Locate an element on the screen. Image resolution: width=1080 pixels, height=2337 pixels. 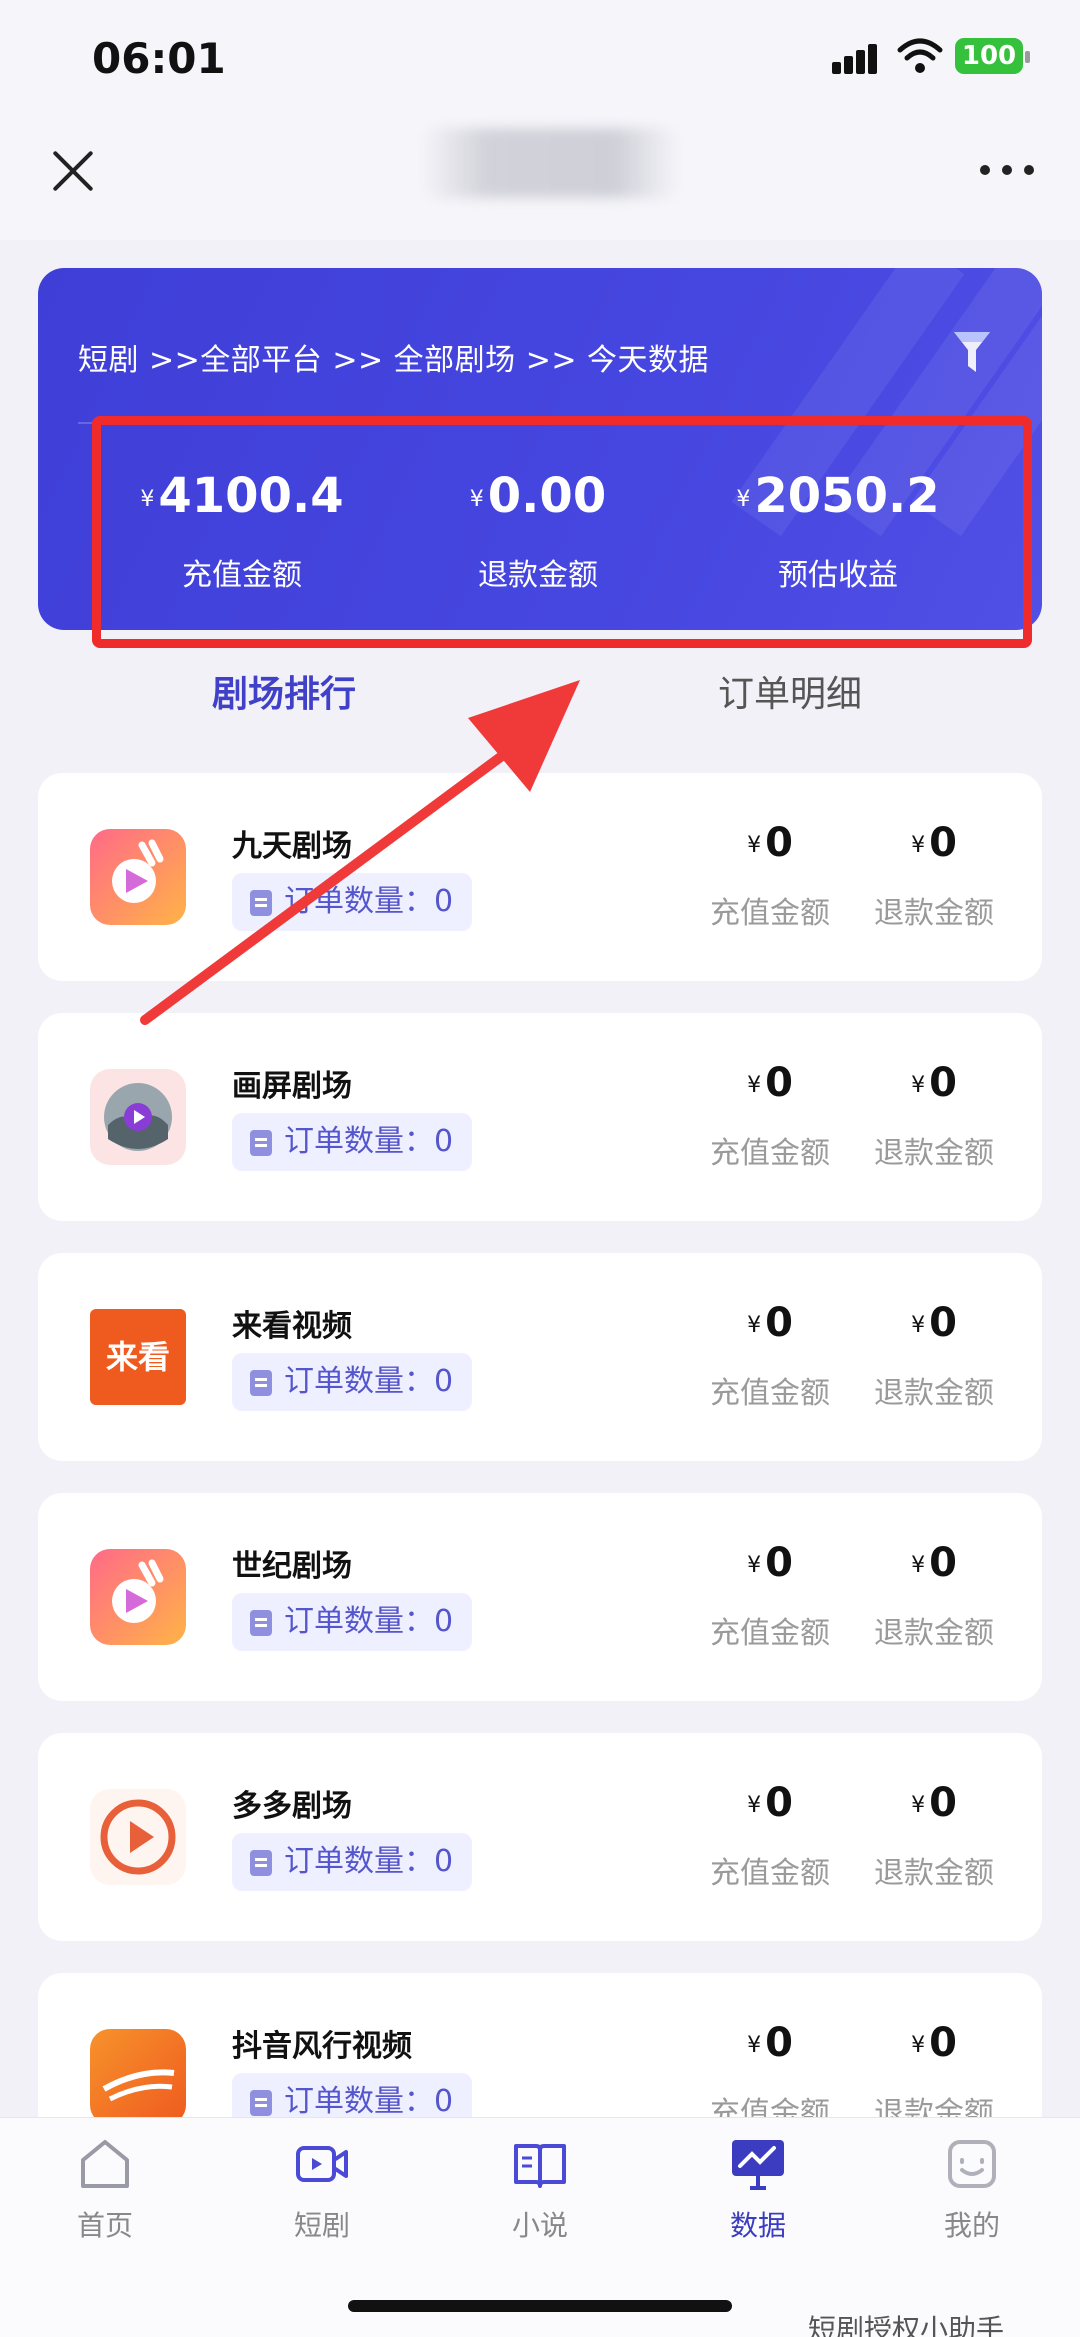
blurred-page-title is located at coordinates (550, 163).